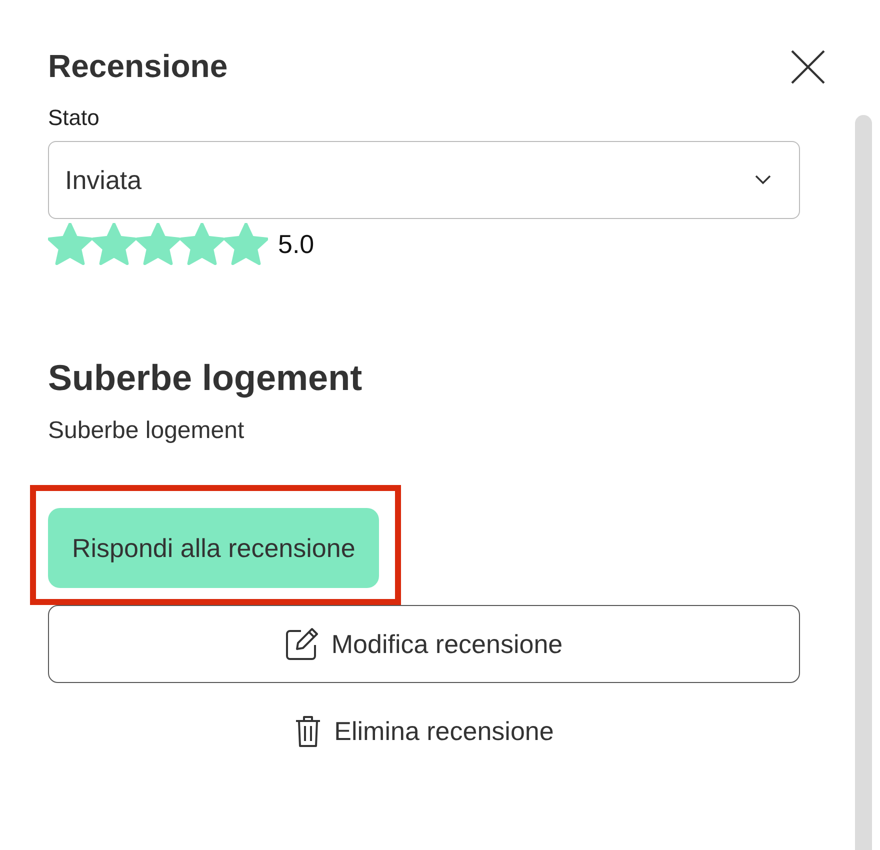 The width and height of the screenshot is (880, 850). What do you see at coordinates (863, 482) in the screenshot?
I see `scrollbar` at bounding box center [863, 482].